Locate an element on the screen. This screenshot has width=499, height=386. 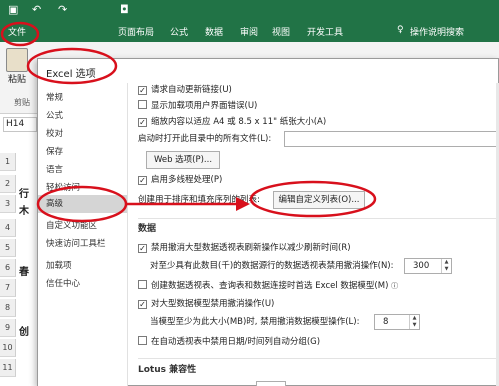
option-prefer-data-model: 创建数据透视表、查询表和数据连接时首选 Excel 数据模型(M) ⓘ is located at coordinates (268, 286).